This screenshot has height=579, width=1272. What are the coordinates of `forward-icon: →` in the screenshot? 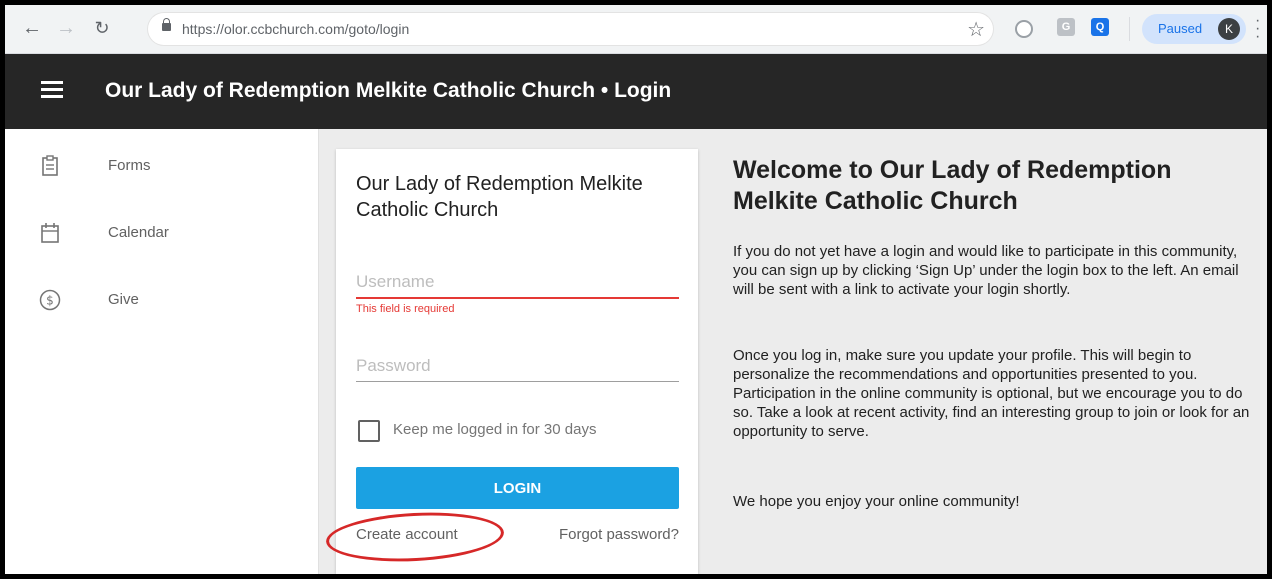 It's located at (66, 28).